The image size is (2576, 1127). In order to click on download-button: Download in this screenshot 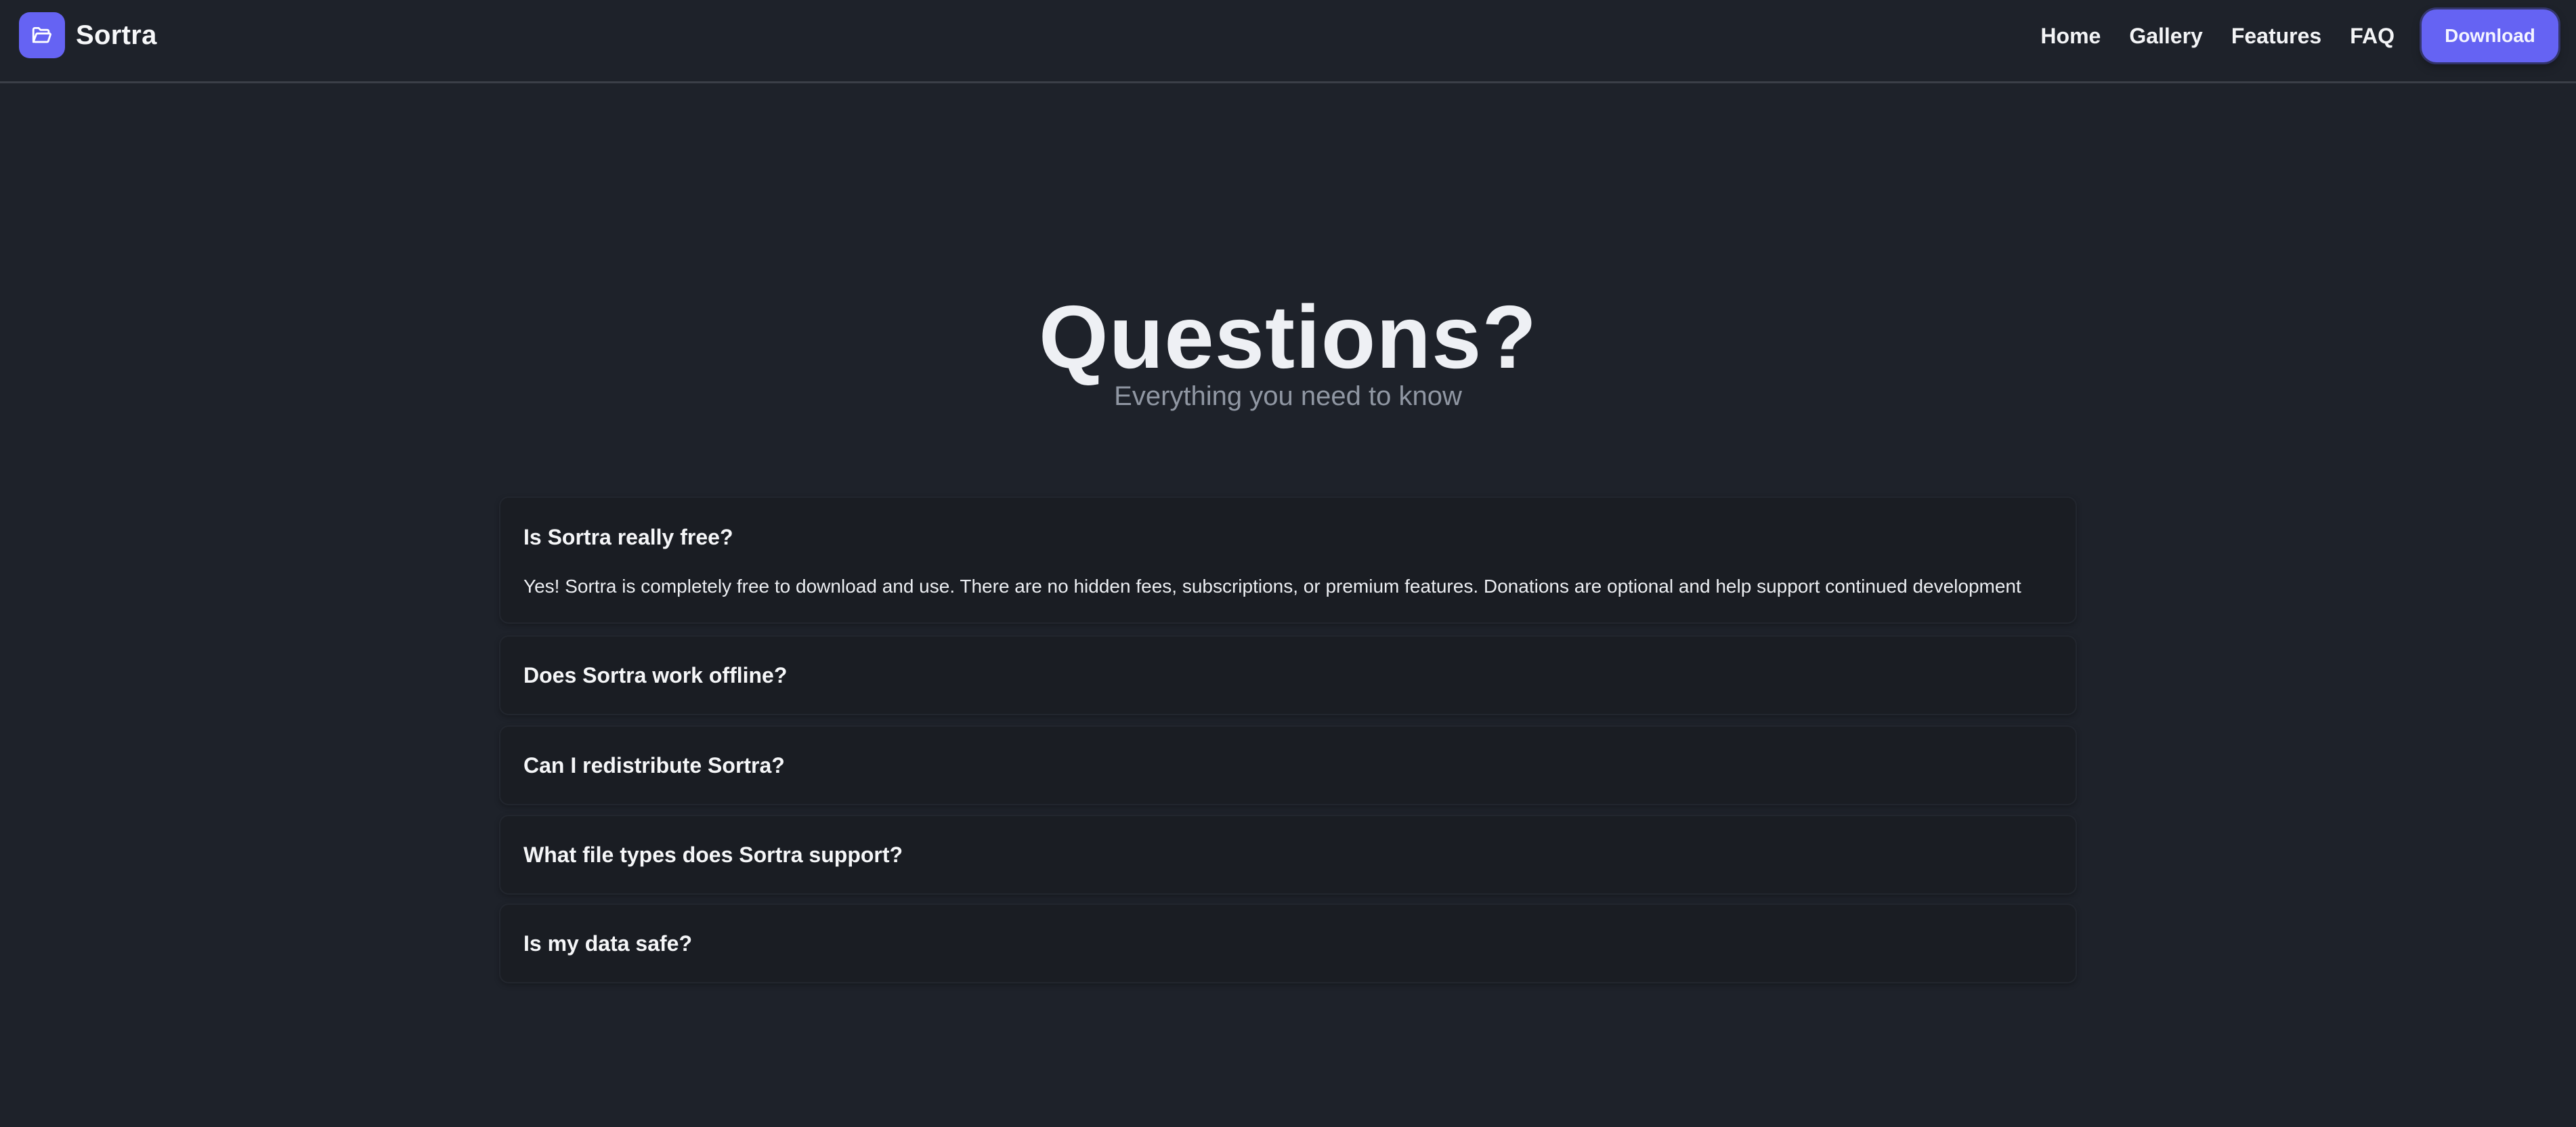, I will do `click(2490, 35)`.